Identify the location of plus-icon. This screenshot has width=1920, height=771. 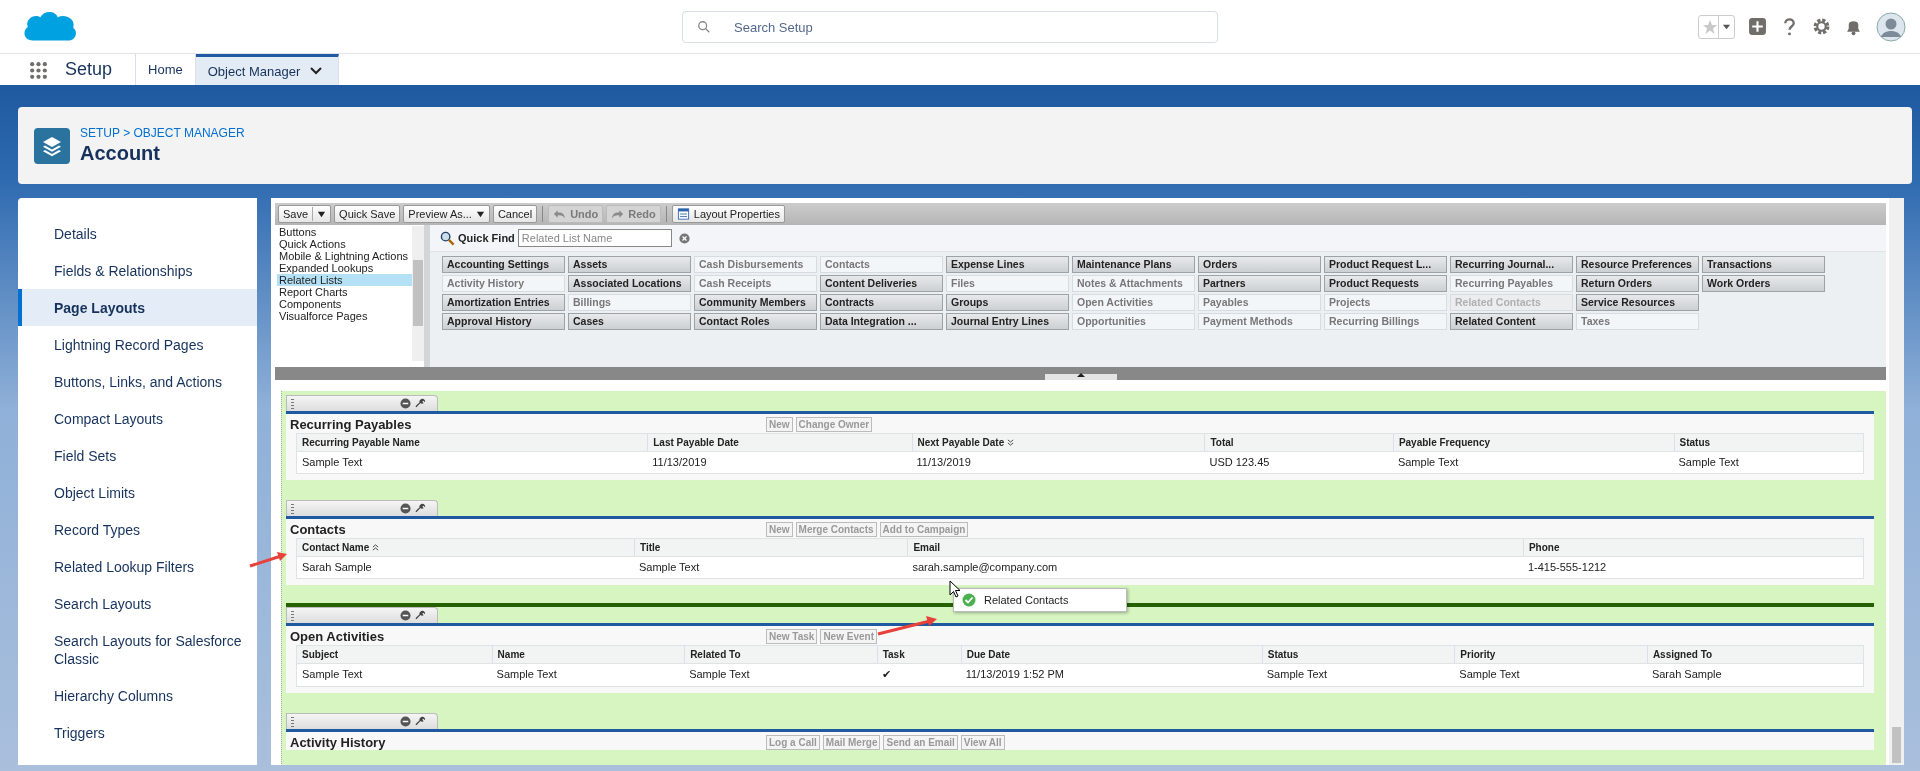
(1757, 26).